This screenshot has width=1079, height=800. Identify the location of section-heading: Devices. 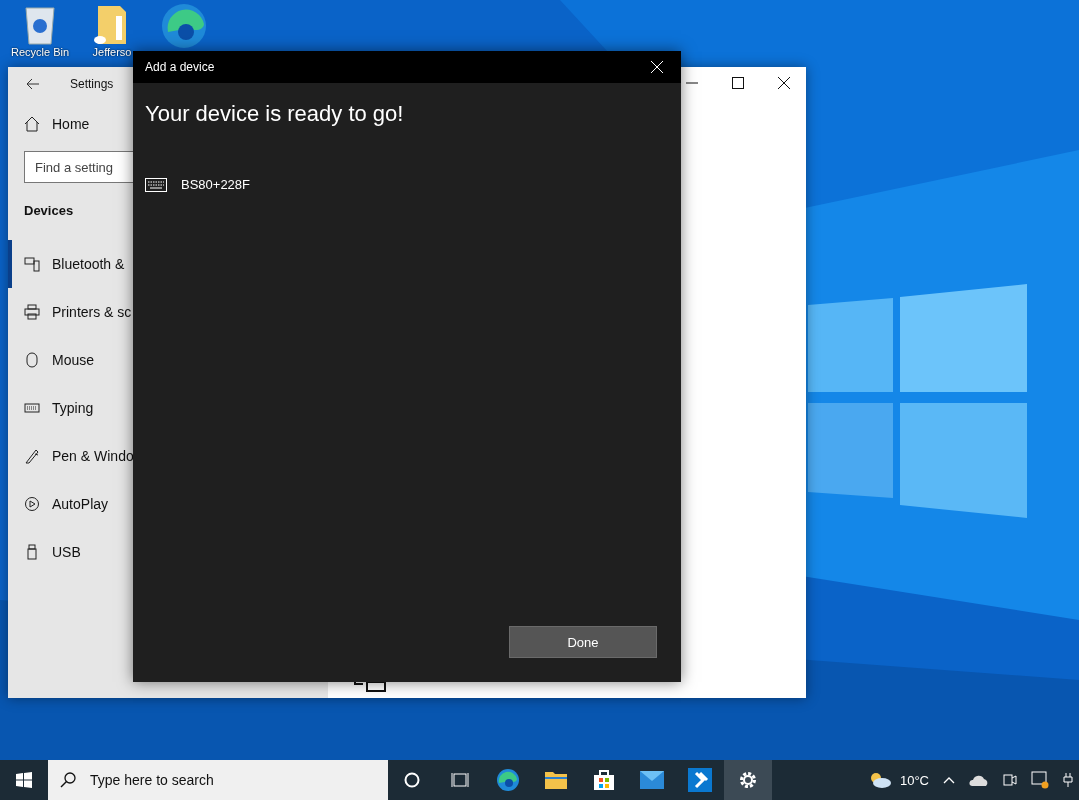
(49, 211).